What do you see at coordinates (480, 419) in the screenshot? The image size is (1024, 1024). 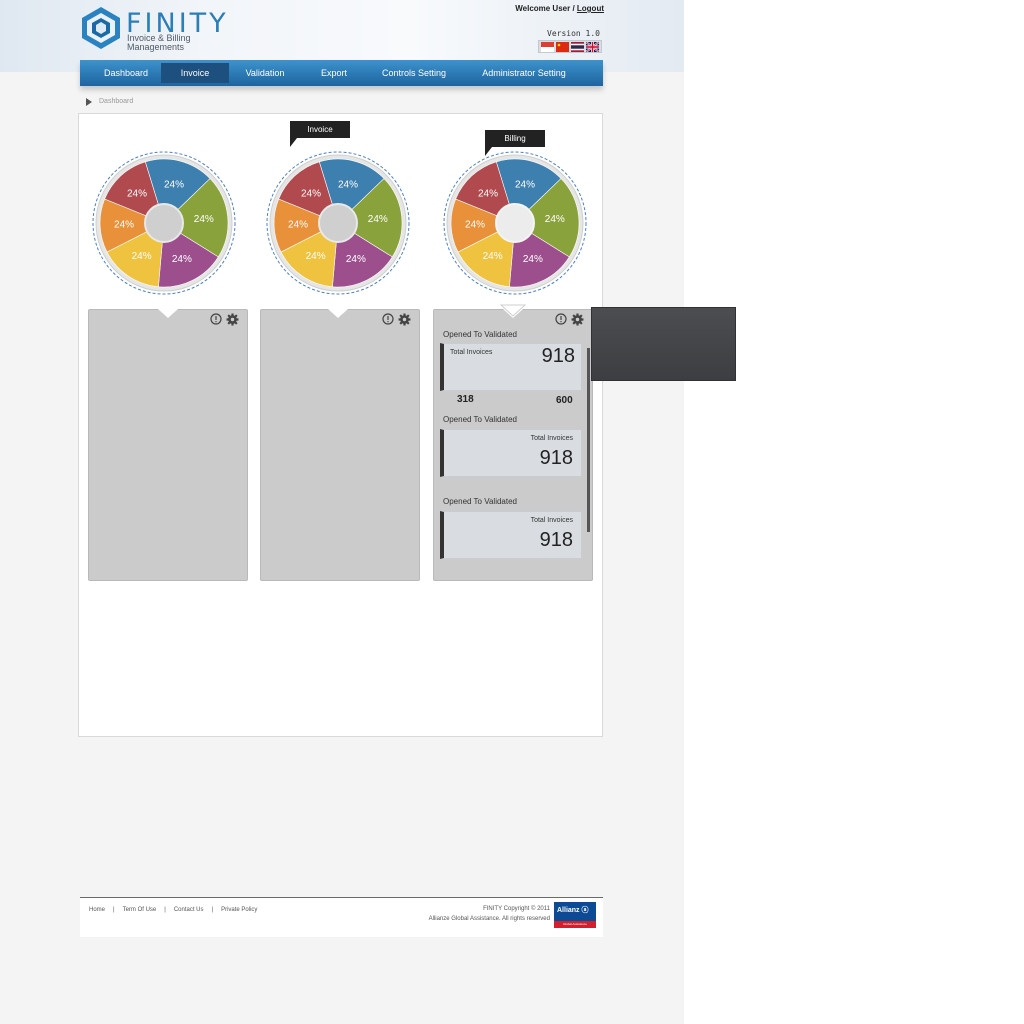 I see `stat-title-2: Opened To Validated` at bounding box center [480, 419].